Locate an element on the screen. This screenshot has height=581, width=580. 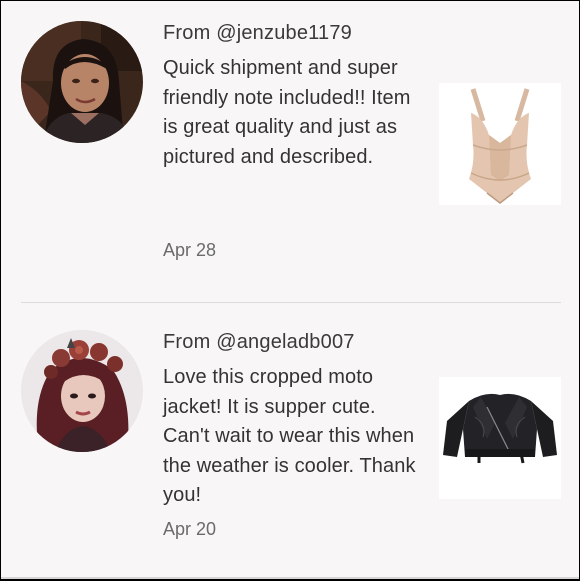
moto-jacket-image-icon is located at coordinates (500, 438).